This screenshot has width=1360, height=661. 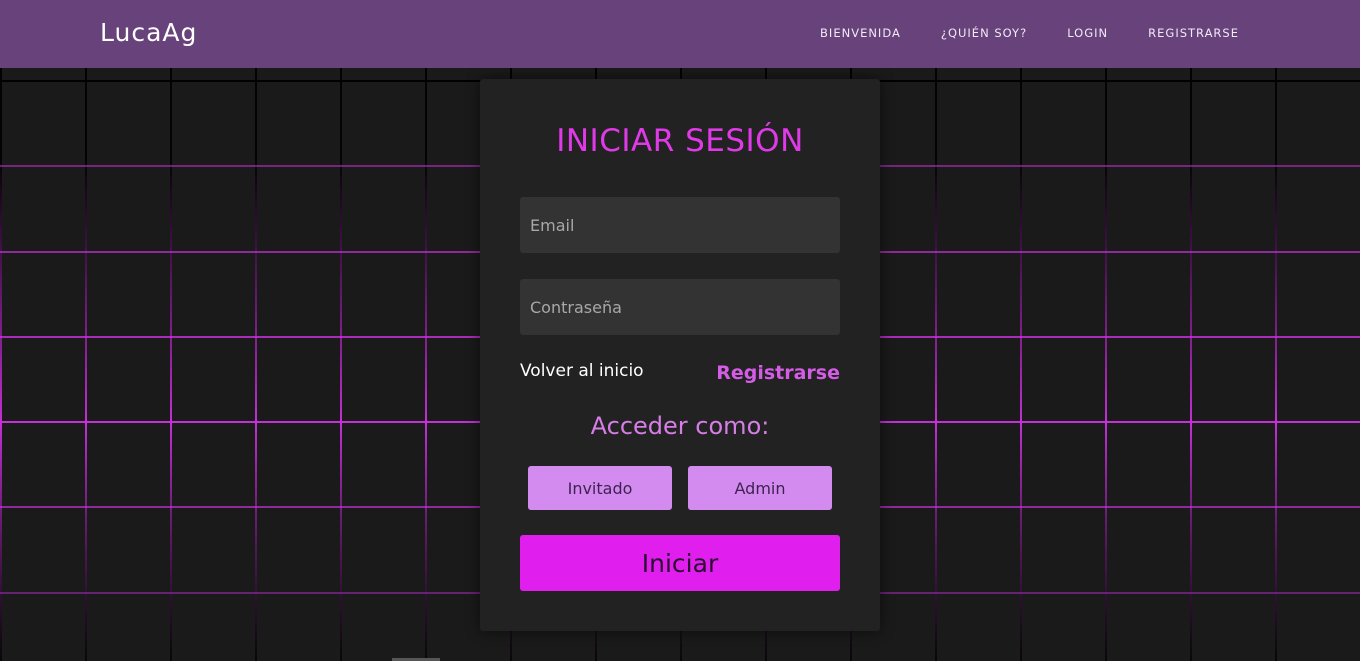 What do you see at coordinates (984, 33) in the screenshot?
I see `nav-link-quien-soy: ¿QUIÉN SOY?` at bounding box center [984, 33].